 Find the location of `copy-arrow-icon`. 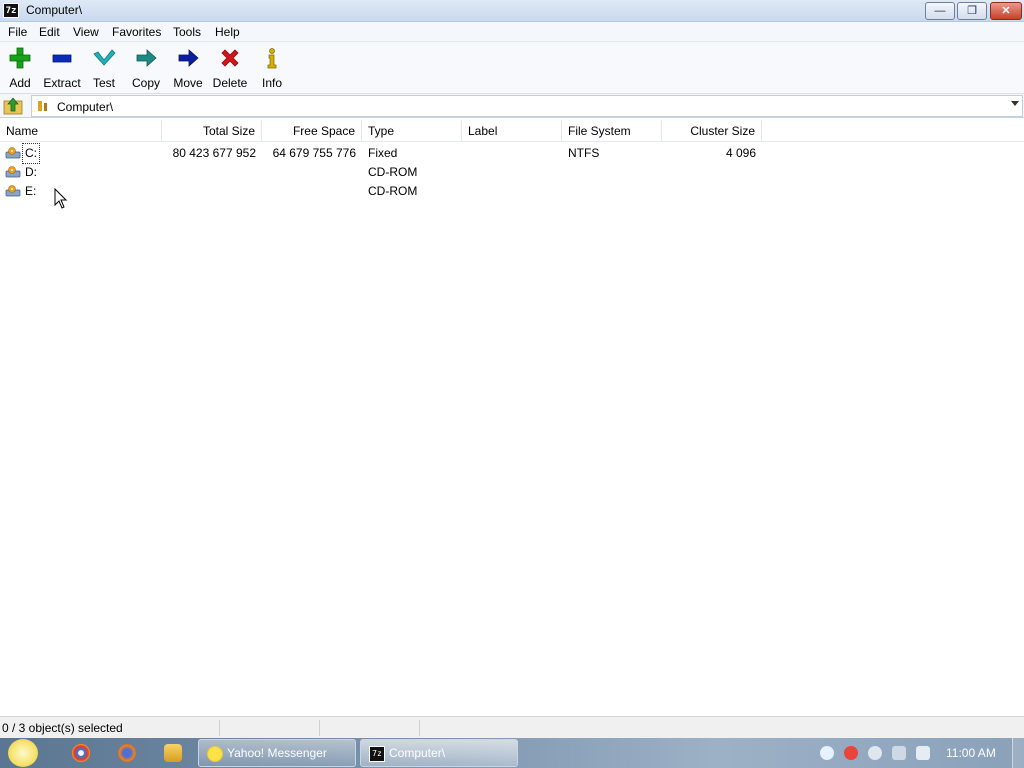

copy-arrow-icon is located at coordinates (146, 58).